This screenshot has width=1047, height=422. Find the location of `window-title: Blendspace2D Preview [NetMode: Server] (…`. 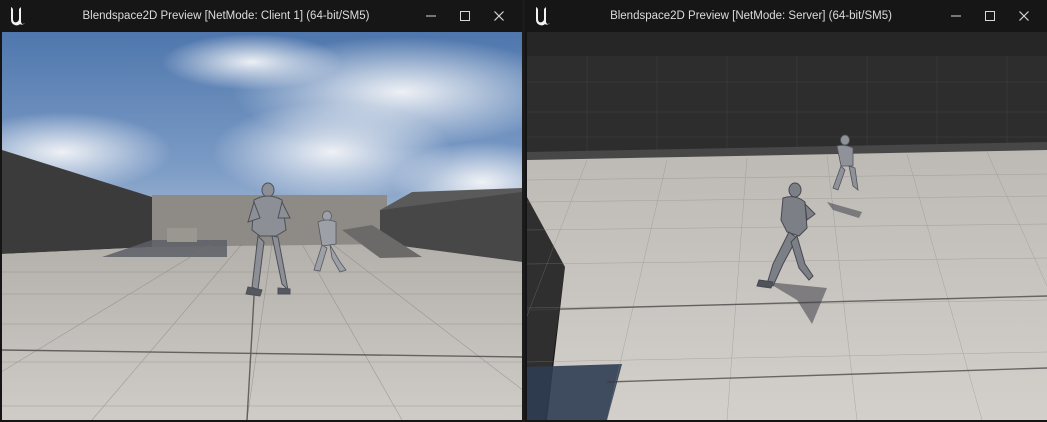

window-title: Blendspace2D Preview [NetMode: Server] (… is located at coordinates (751, 16).